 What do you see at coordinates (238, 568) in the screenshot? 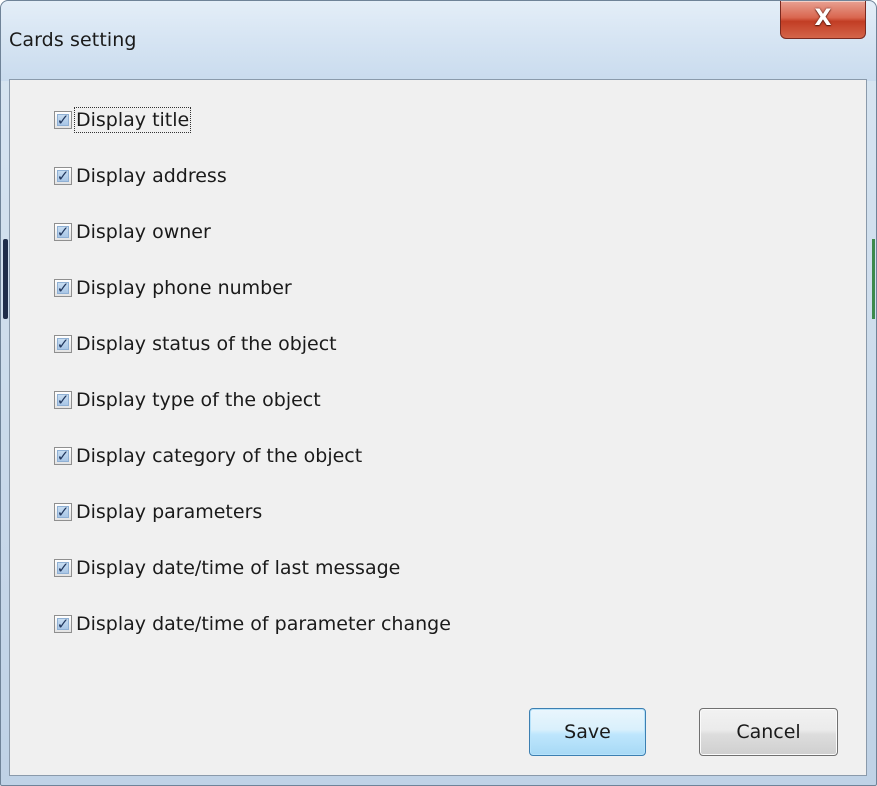
I see `display-last-message-time-label: Display date/time of last message` at bounding box center [238, 568].